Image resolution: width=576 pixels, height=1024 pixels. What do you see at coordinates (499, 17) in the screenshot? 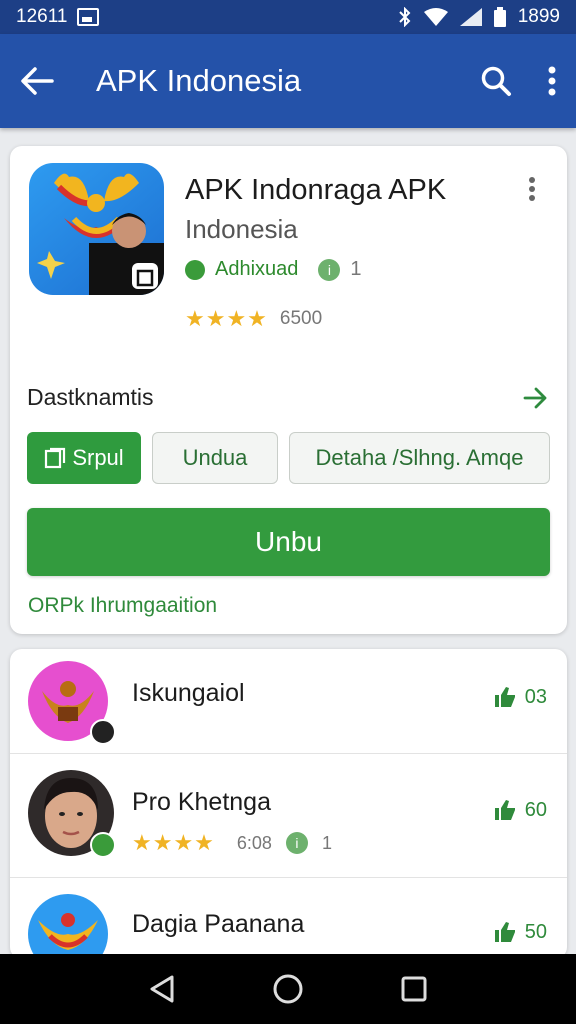
I see `battery-icon` at bounding box center [499, 17].